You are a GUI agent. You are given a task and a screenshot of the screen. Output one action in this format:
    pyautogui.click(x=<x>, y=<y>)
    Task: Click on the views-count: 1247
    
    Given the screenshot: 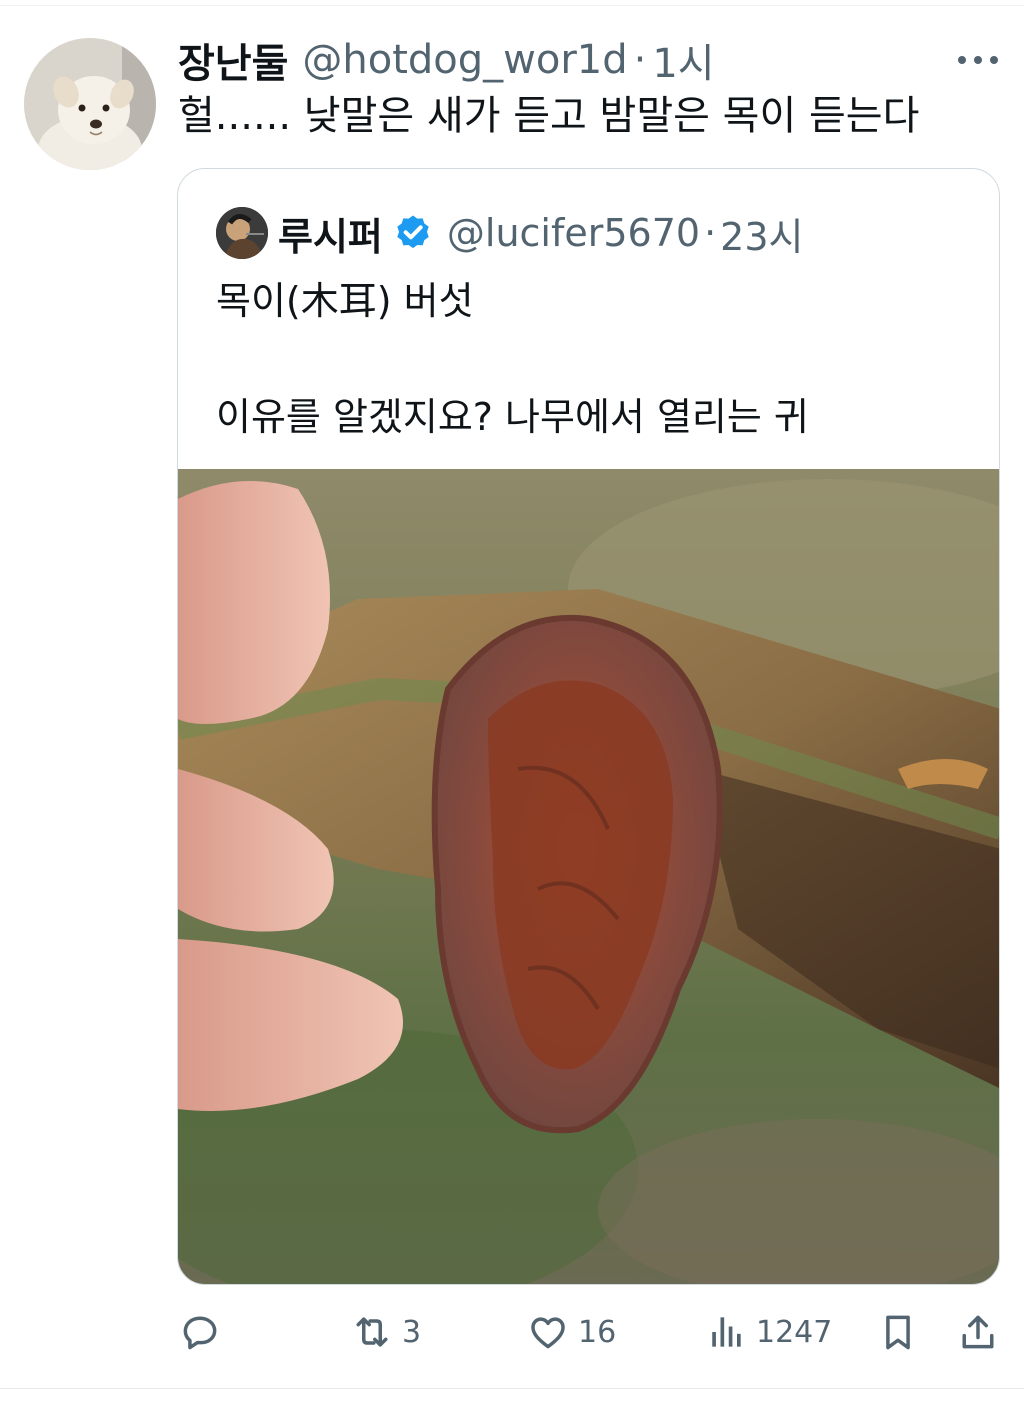 What is the action you would take?
    pyautogui.click(x=794, y=1332)
    